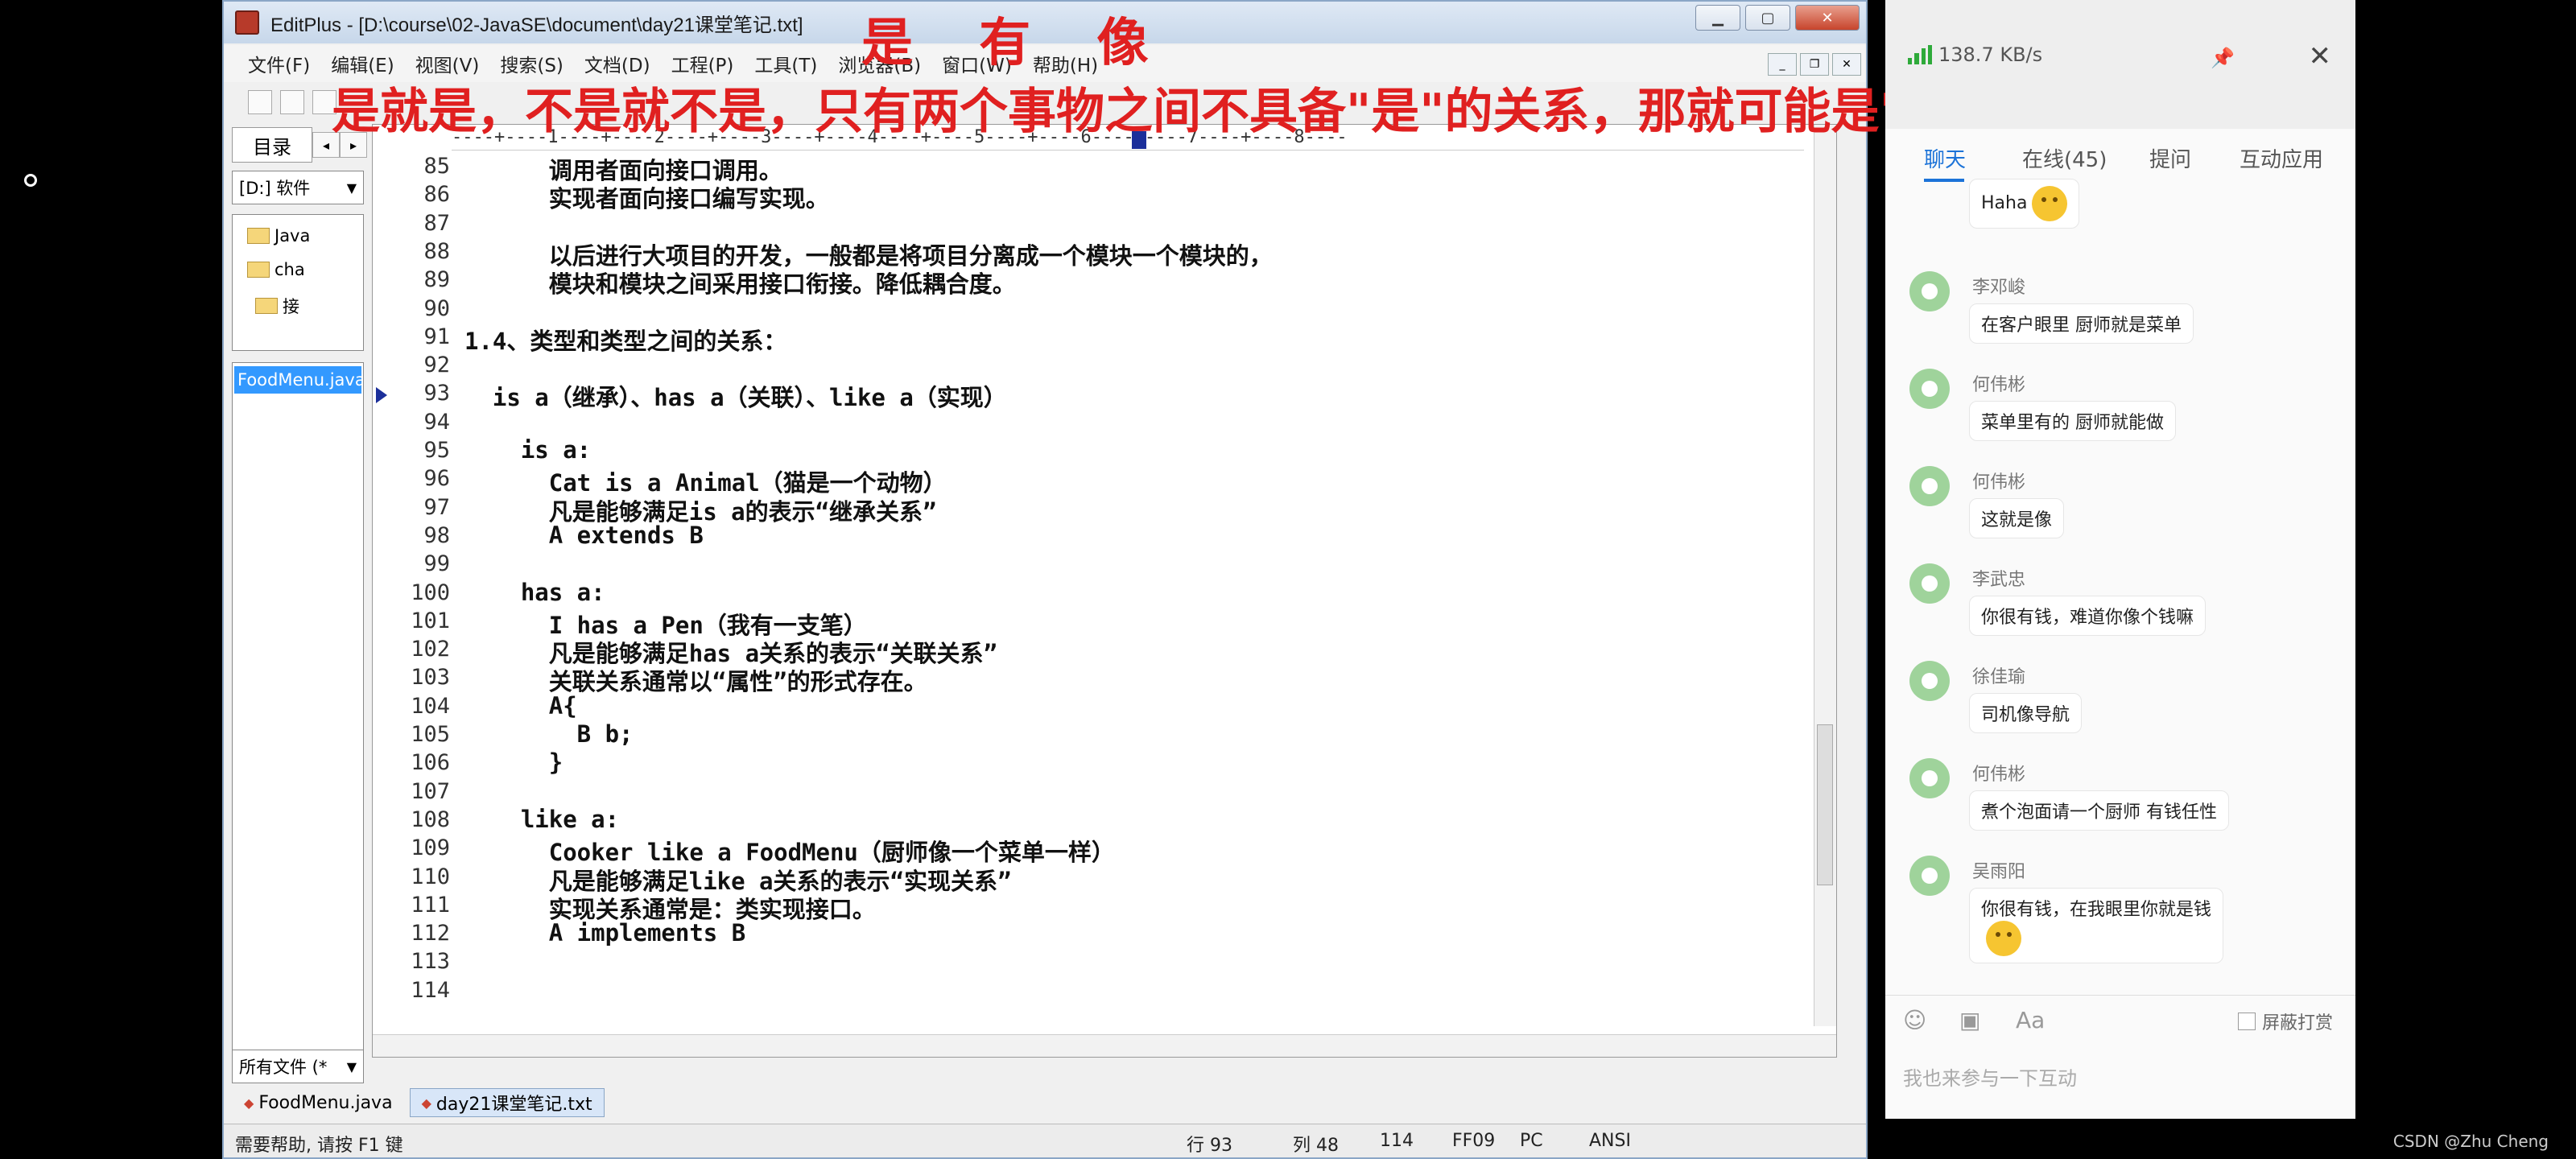 This screenshot has width=2576, height=1159. I want to click on message-text: 菜单里有的 厨师就能做, so click(2072, 423).